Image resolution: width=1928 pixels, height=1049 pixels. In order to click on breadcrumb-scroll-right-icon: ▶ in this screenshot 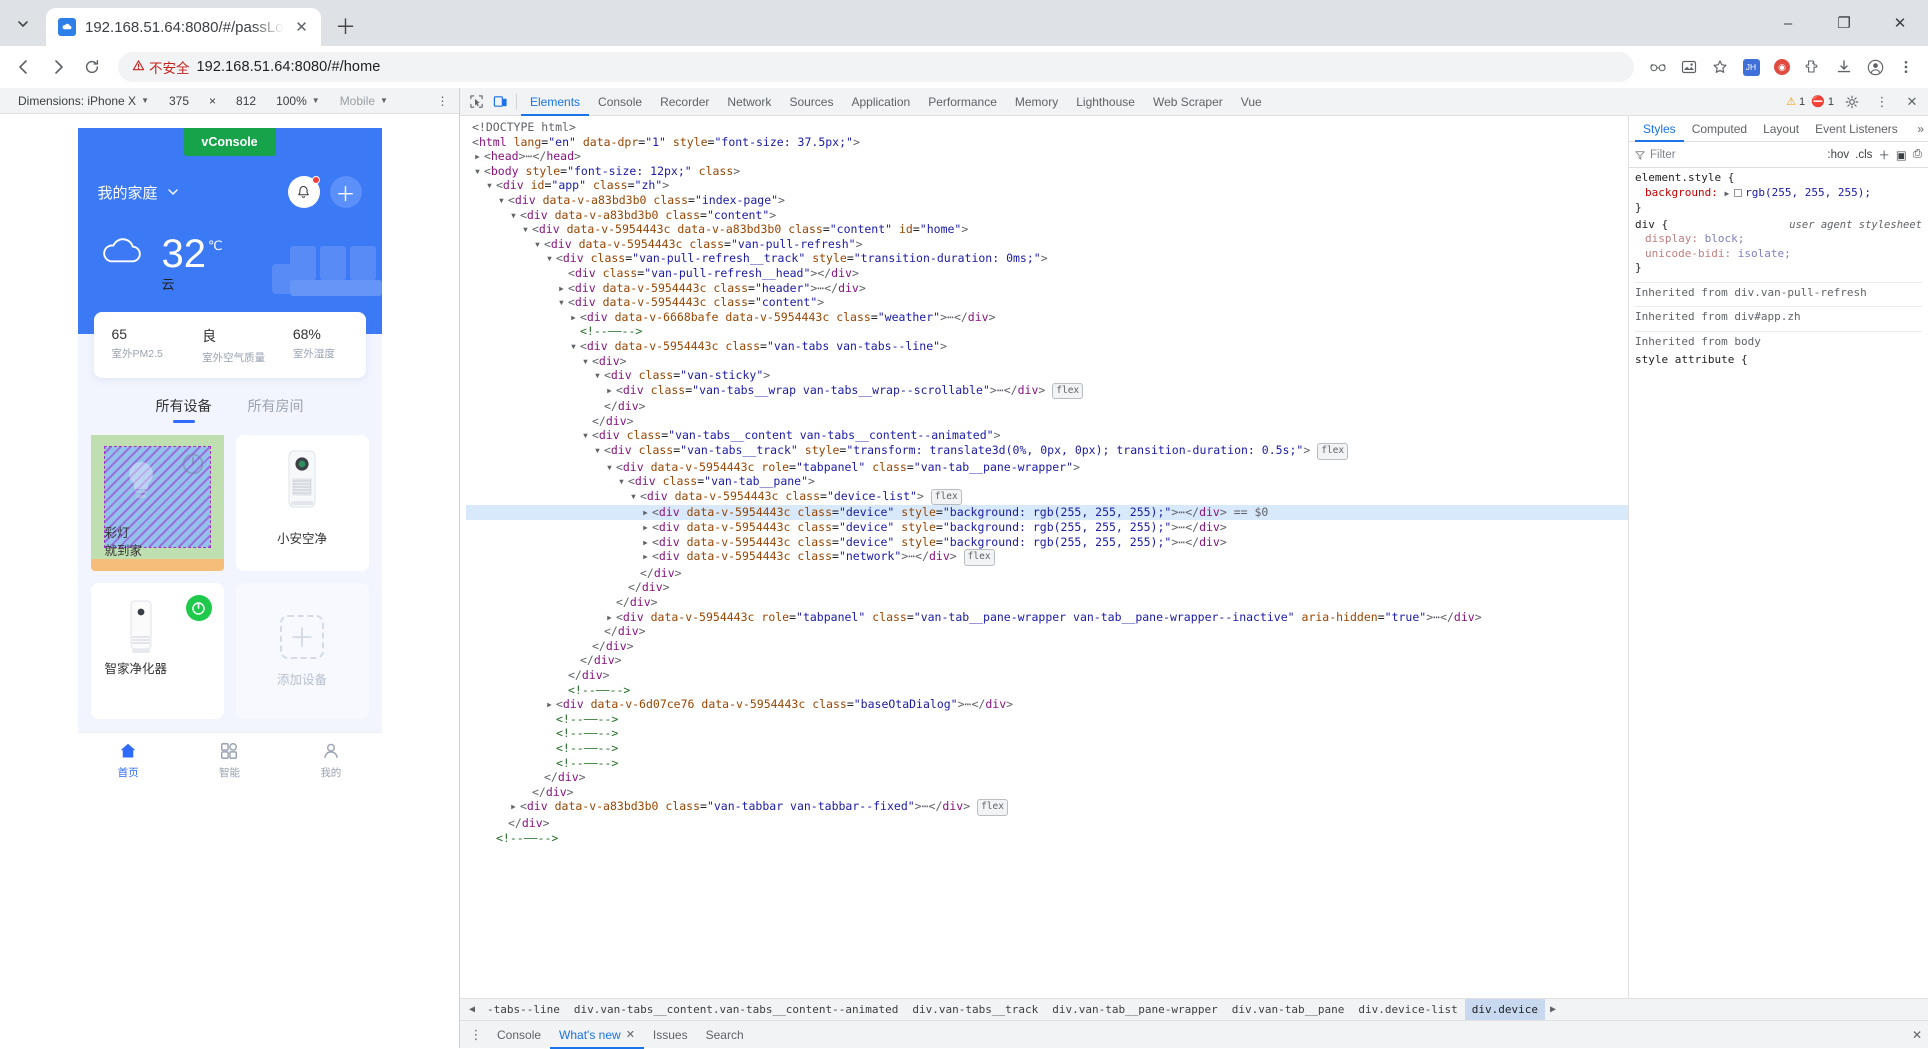, I will do `click(1553, 1009)`.